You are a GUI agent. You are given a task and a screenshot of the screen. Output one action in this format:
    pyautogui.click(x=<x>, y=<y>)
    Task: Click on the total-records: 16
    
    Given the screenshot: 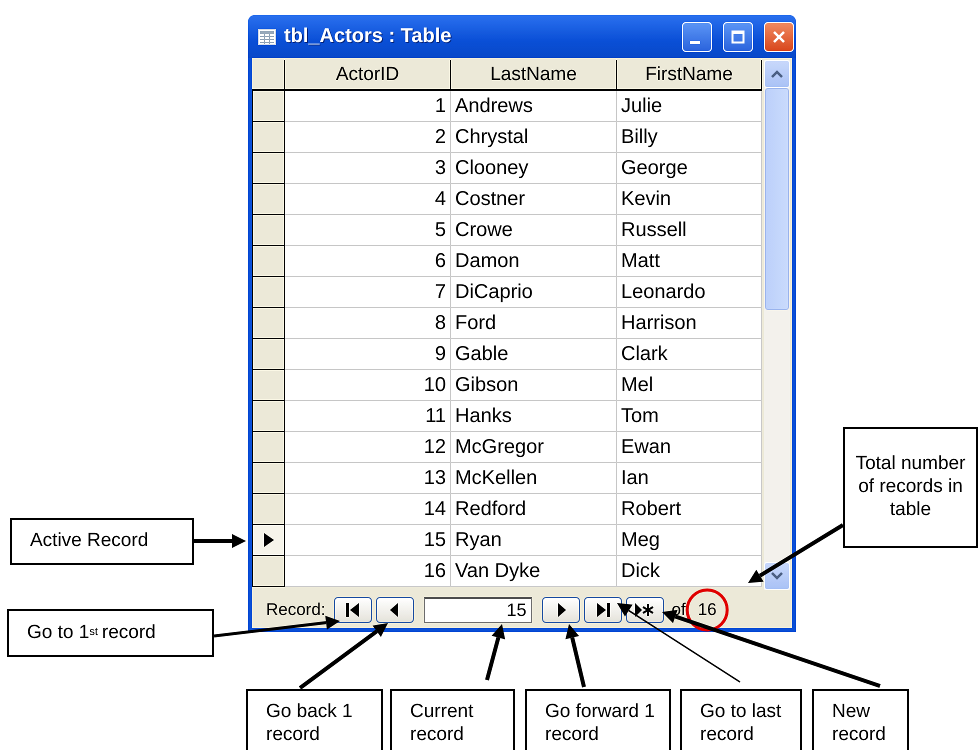 What is the action you would take?
    pyautogui.click(x=707, y=610)
    